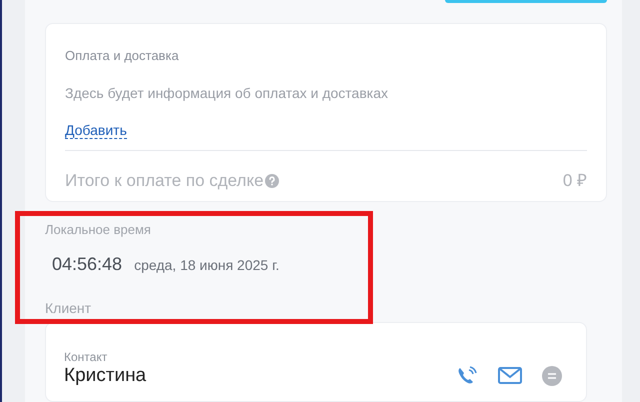  I want to click on total-value: 0 ₽, so click(574, 181).